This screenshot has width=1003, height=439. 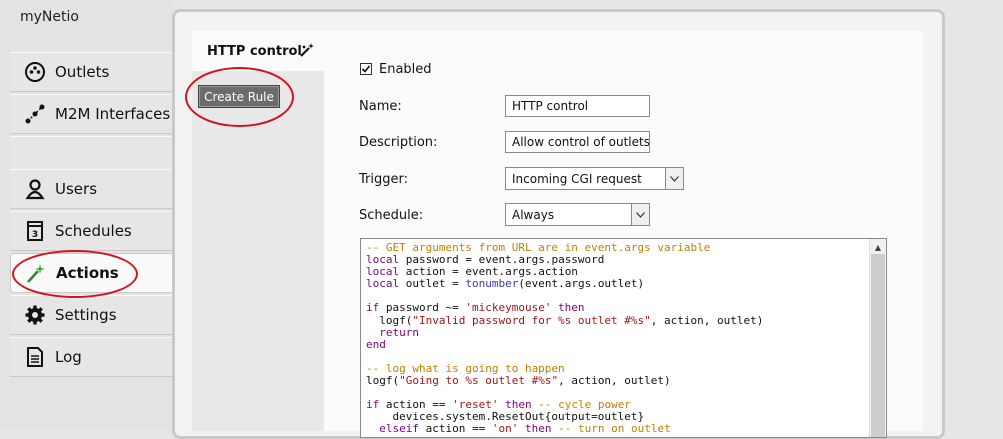 I want to click on sidebar-item-actions: Actions, so click(x=93, y=273).